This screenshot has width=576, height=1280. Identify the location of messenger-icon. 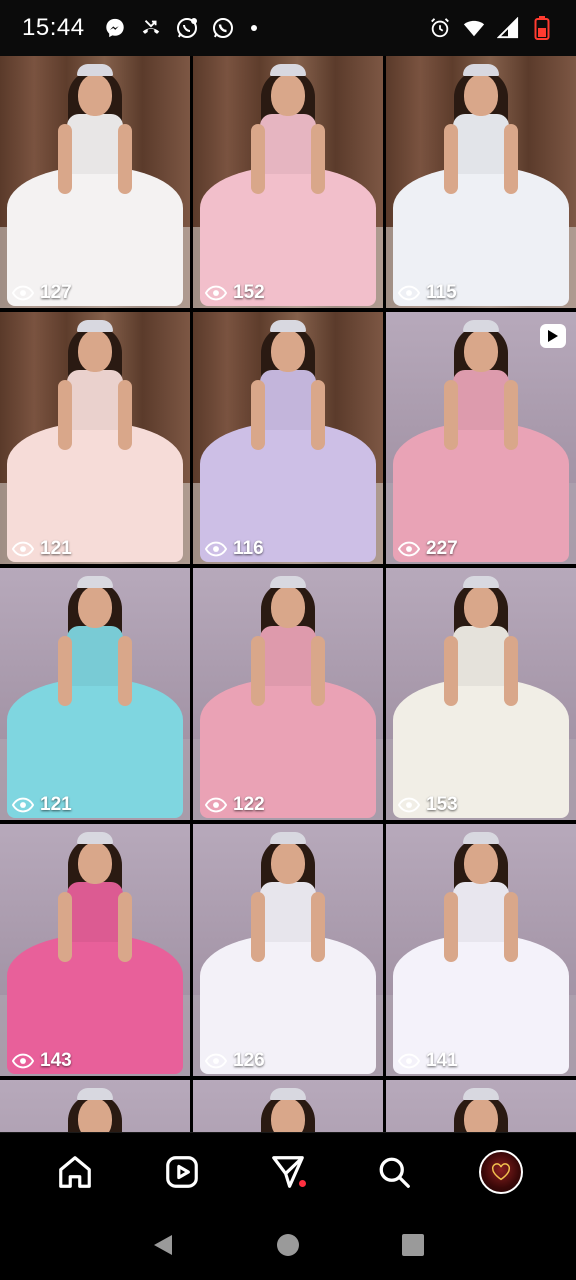
(115, 28).